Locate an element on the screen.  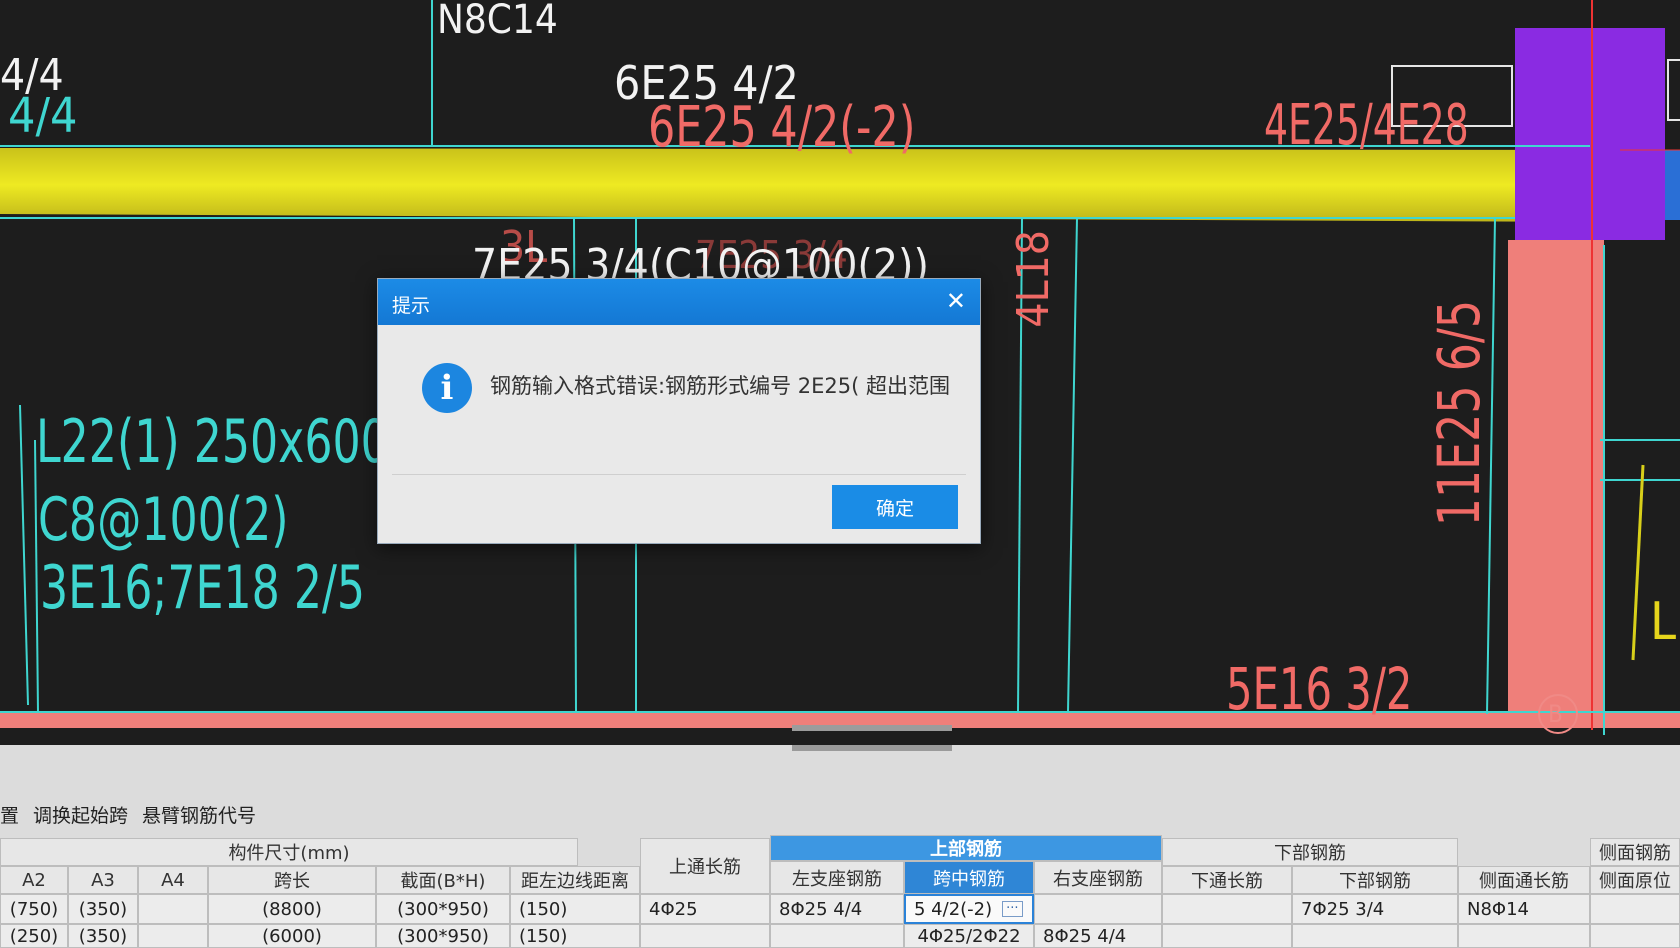
info-icon: i is located at coordinates (447, 388).